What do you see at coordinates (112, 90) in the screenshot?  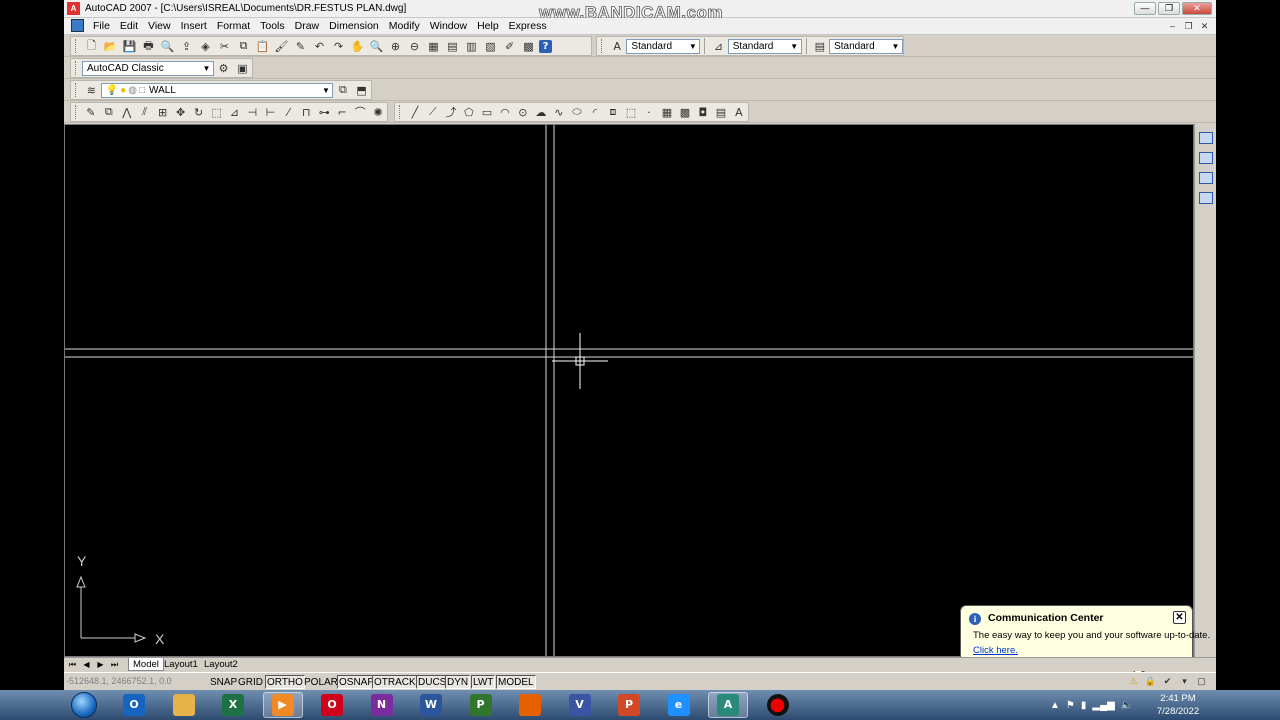 I see `layer-on-icon: 💡` at bounding box center [112, 90].